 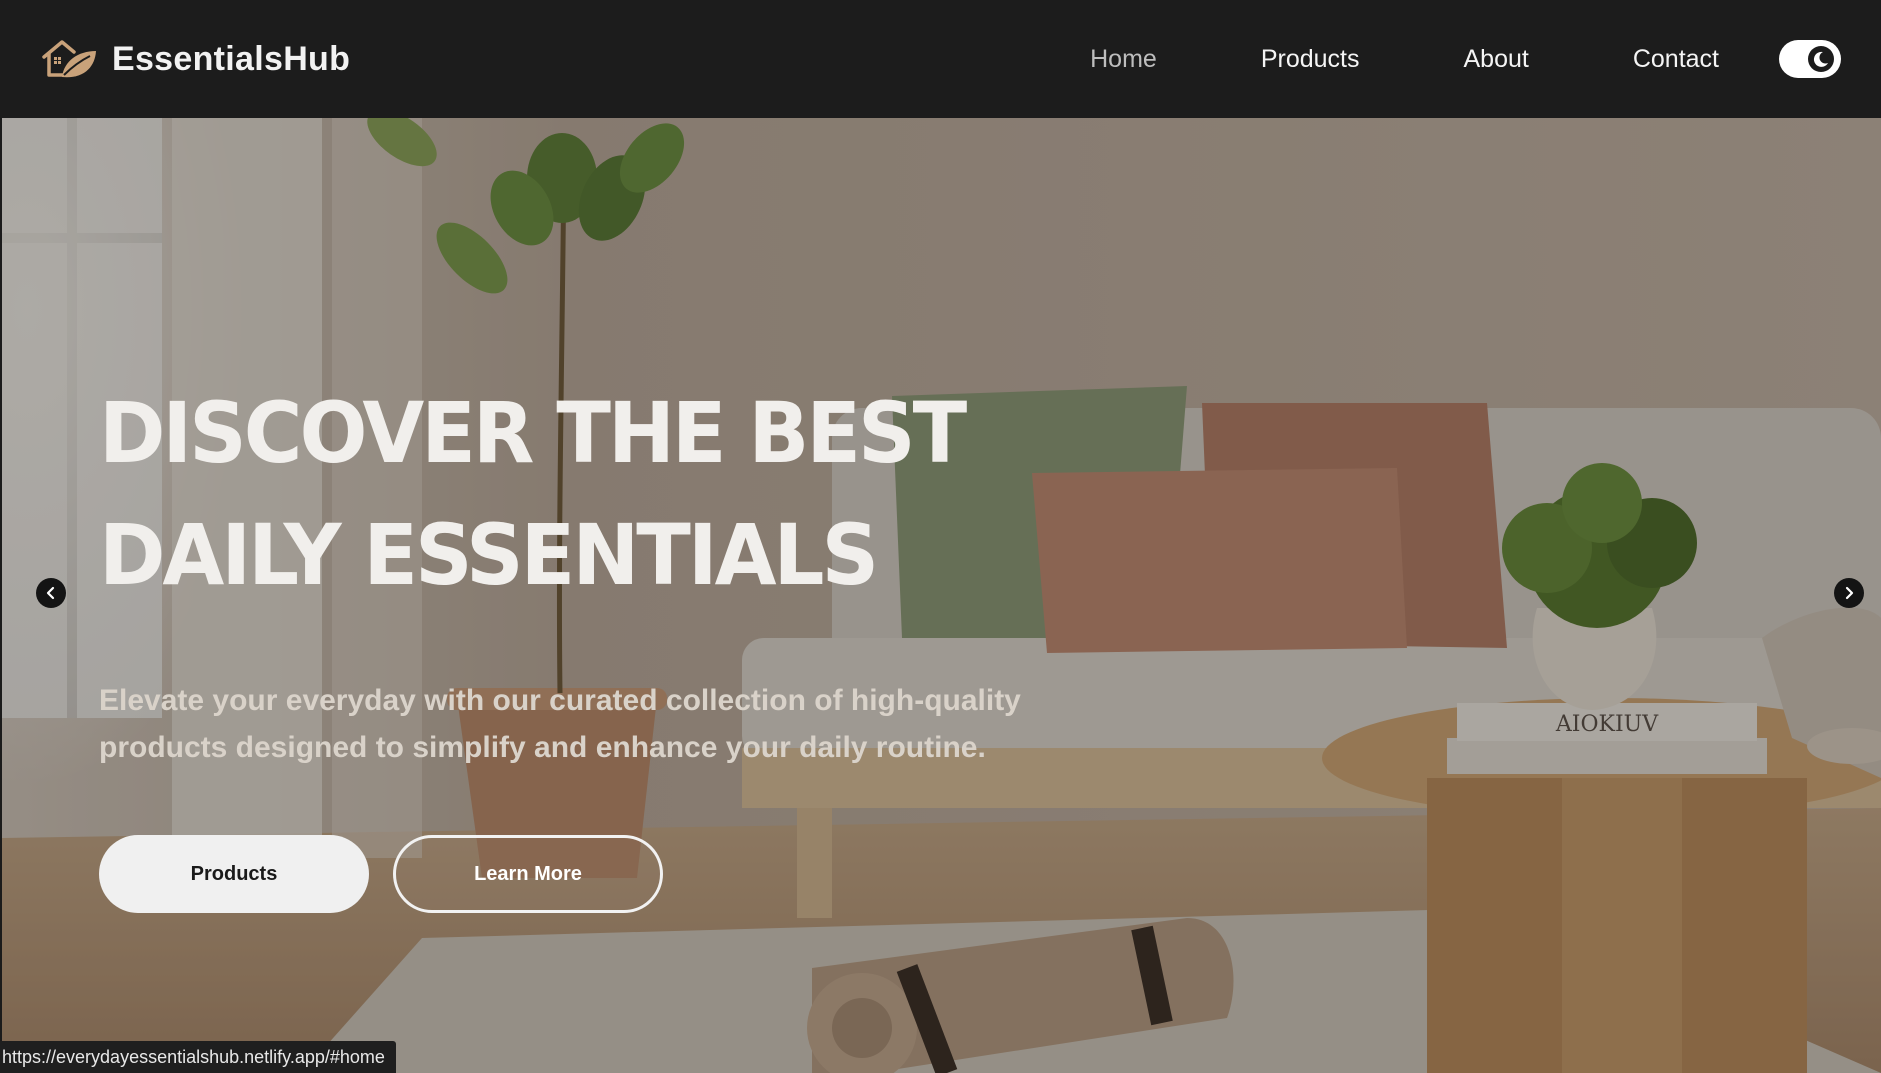 I want to click on nav-link-home: Home, so click(x=1123, y=59).